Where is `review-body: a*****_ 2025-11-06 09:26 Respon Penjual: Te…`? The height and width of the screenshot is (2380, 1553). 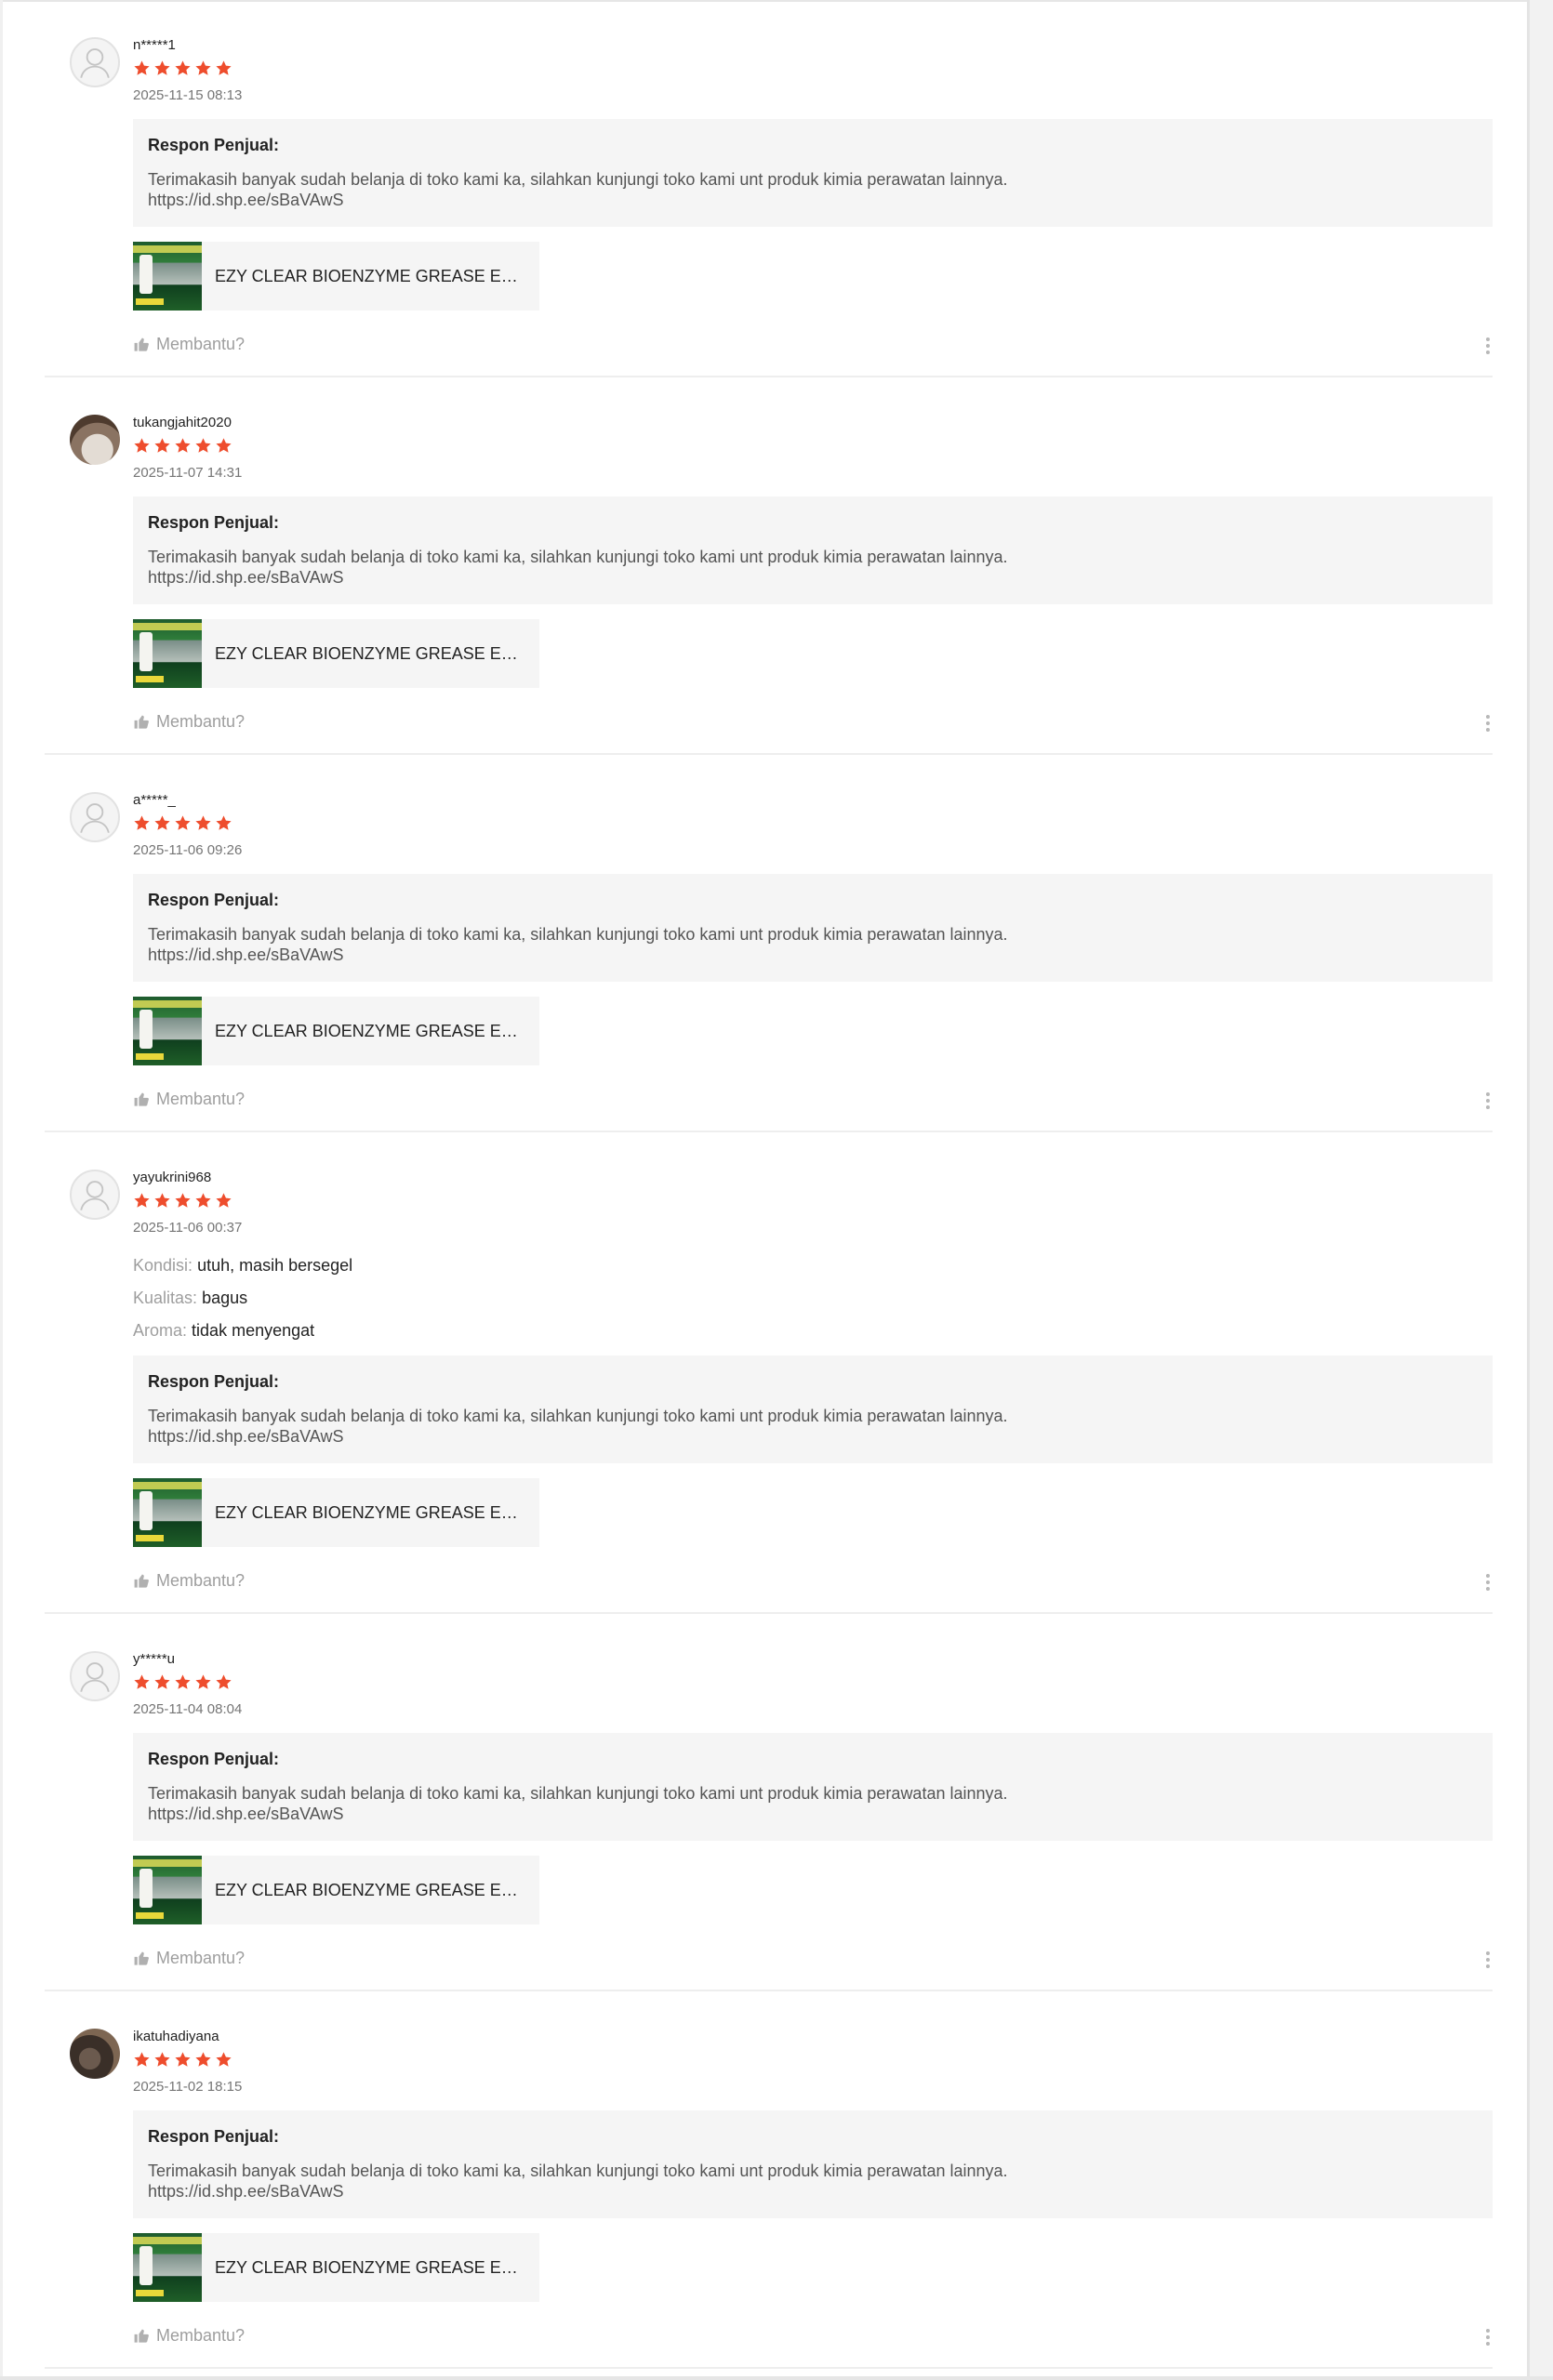 review-body: a*****_ 2025-11-06 09:26 Respon Penjual: Te… is located at coordinates (813, 952).